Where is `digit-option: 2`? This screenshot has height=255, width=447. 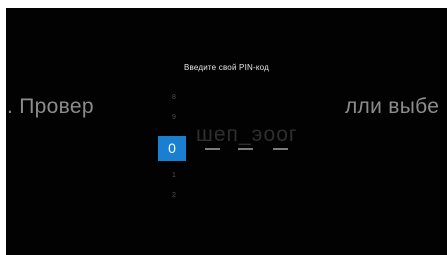
digit-option: 2 is located at coordinates (174, 195).